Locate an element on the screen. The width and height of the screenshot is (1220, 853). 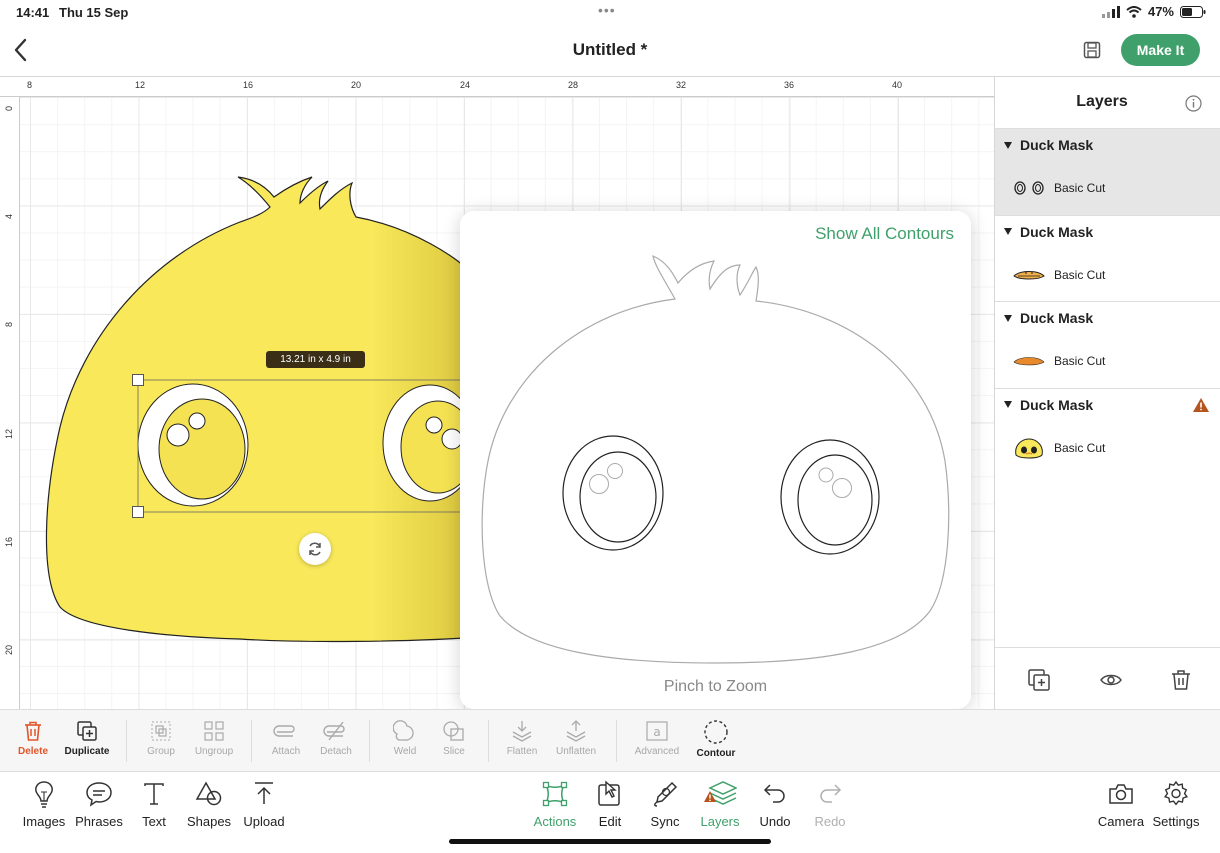
make-it-button: Make It is located at coordinates (1160, 50).